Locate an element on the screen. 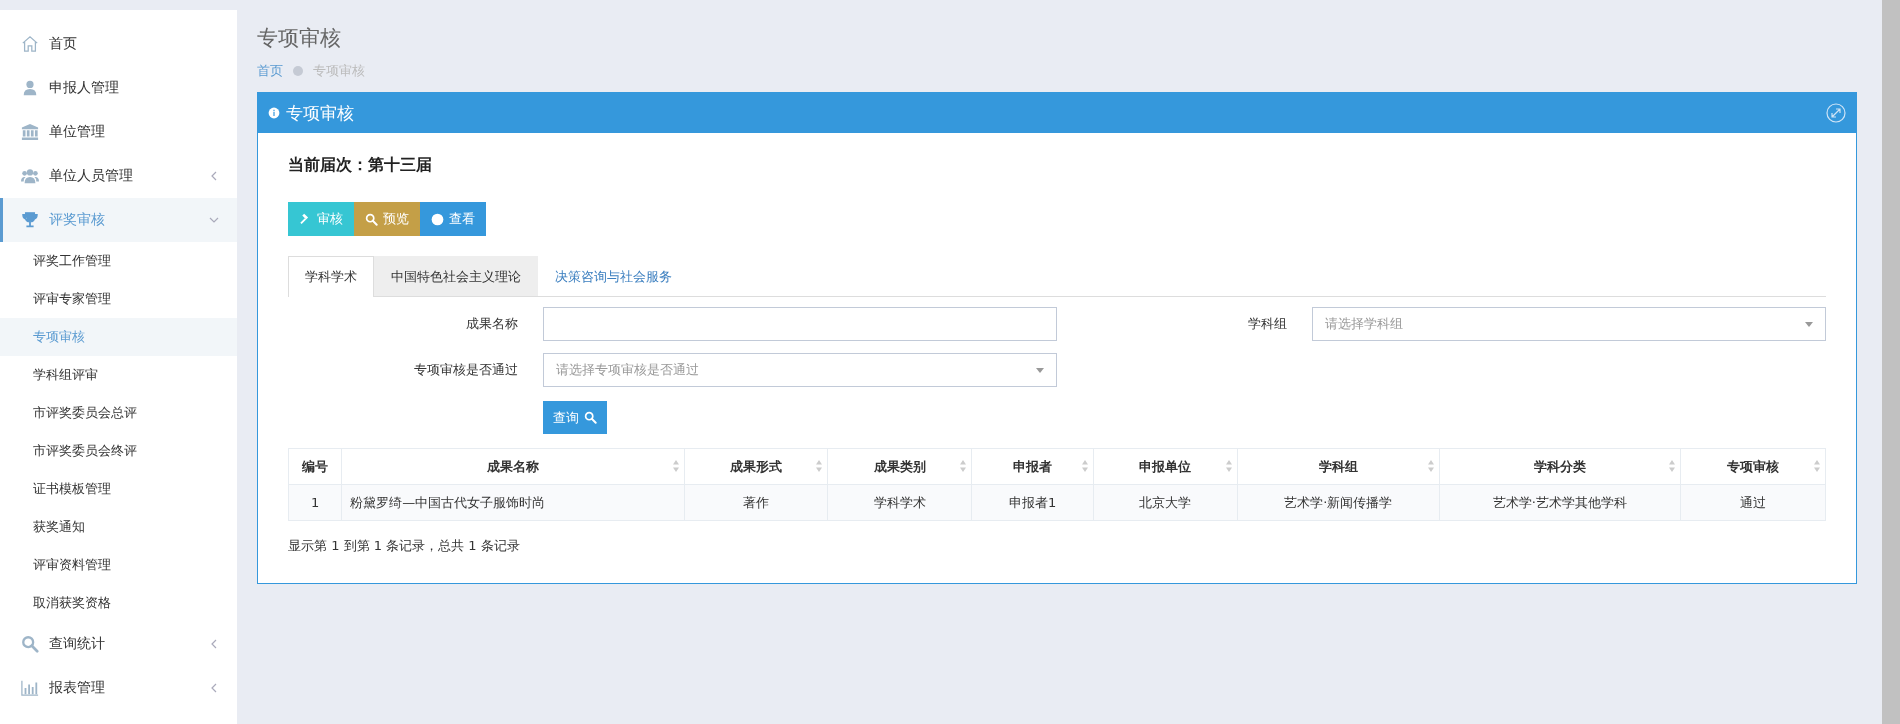  sidebar-item: 首页 is located at coordinates (118, 44).